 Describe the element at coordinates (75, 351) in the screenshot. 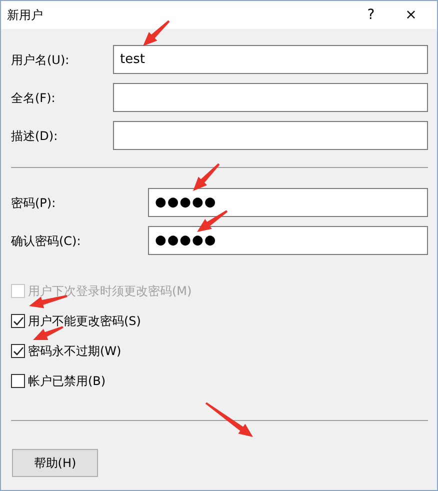

I see `checkbox-label: 密码永不过期(W)` at that location.